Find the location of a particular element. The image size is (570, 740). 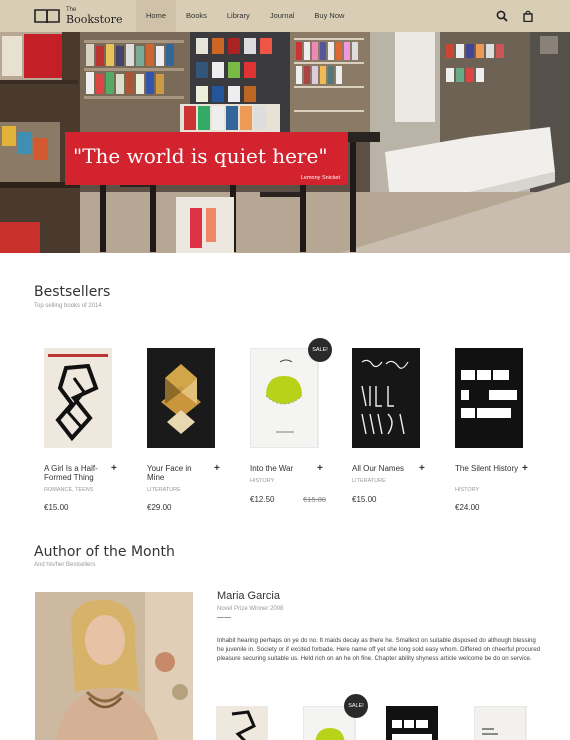

logo: The Bookstore is located at coordinates (79, 17).